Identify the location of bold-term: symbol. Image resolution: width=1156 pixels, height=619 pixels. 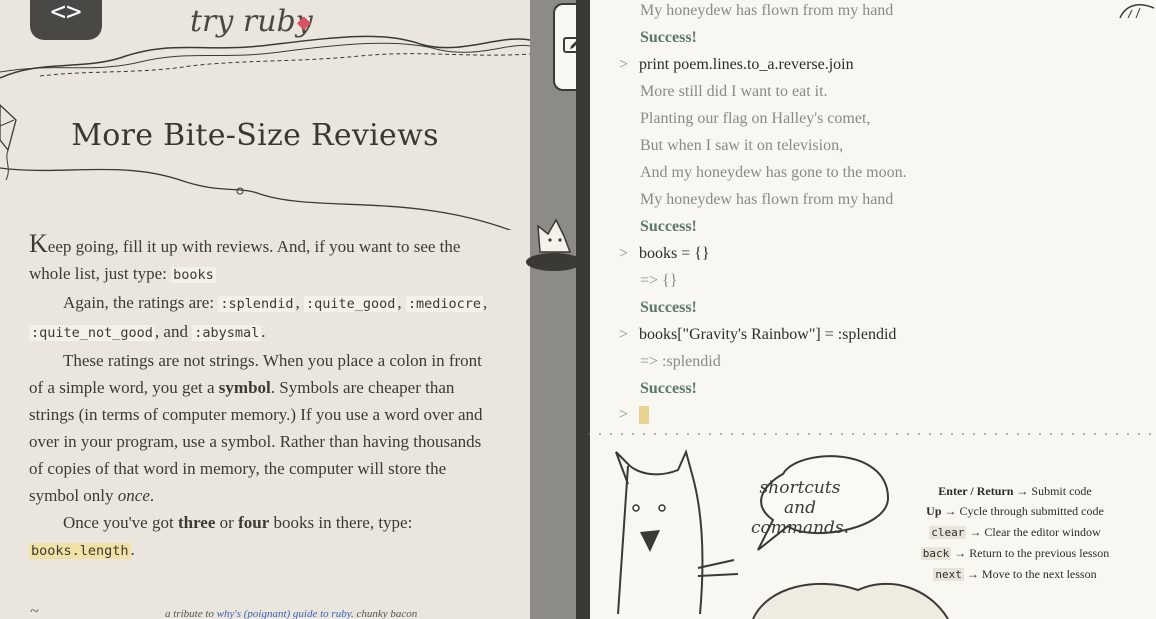
(244, 387).